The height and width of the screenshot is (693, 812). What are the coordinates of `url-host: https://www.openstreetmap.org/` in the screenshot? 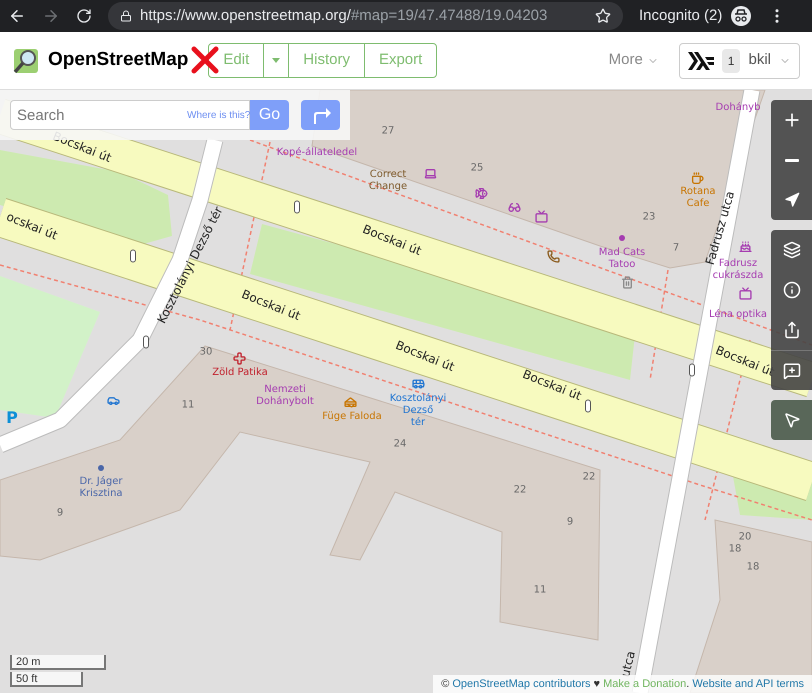 It's located at (245, 16).